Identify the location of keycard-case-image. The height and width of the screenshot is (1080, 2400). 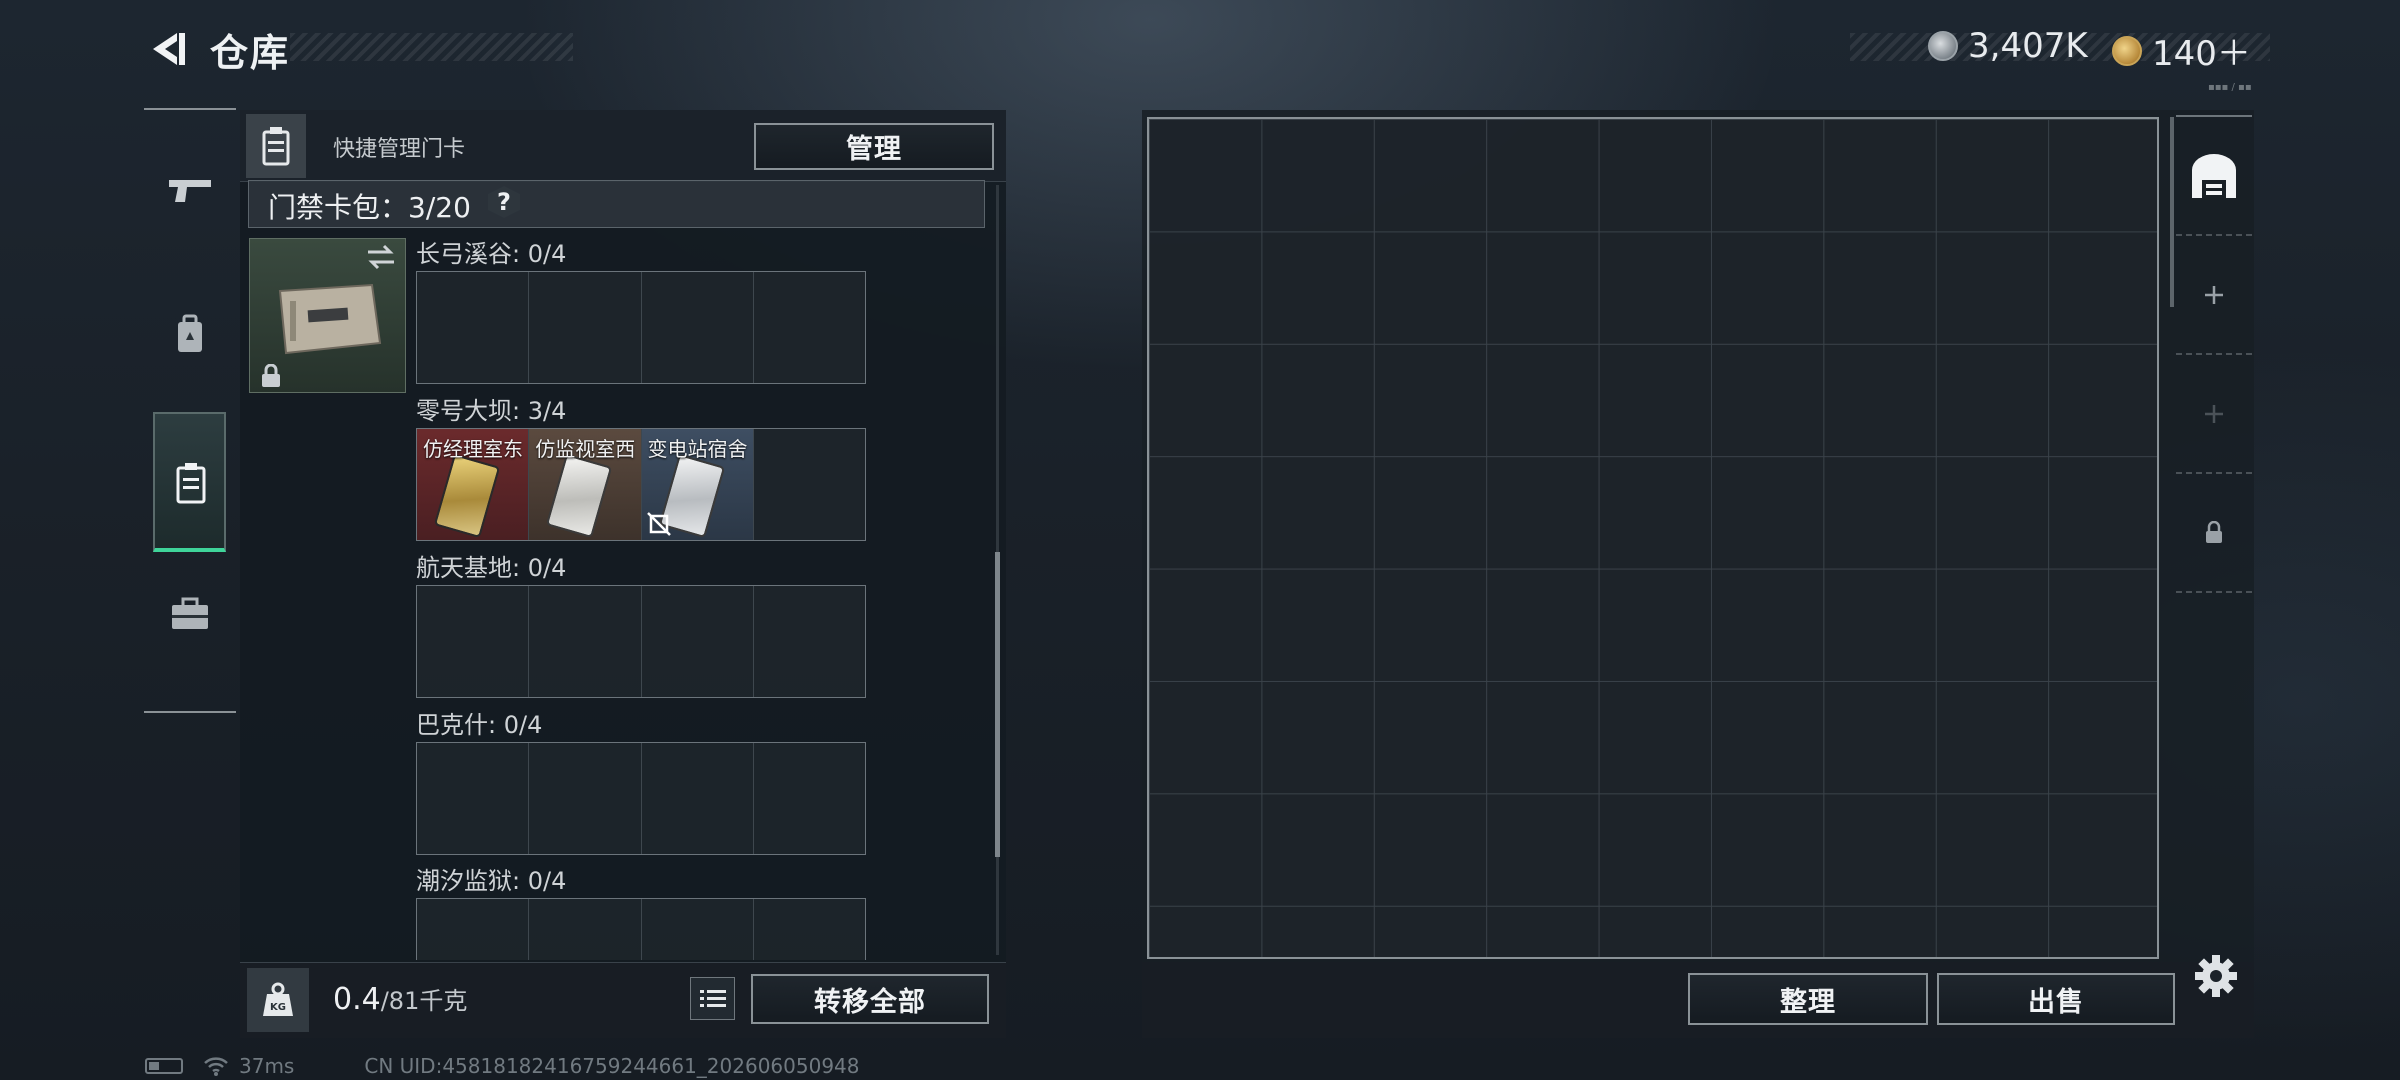
(330, 319).